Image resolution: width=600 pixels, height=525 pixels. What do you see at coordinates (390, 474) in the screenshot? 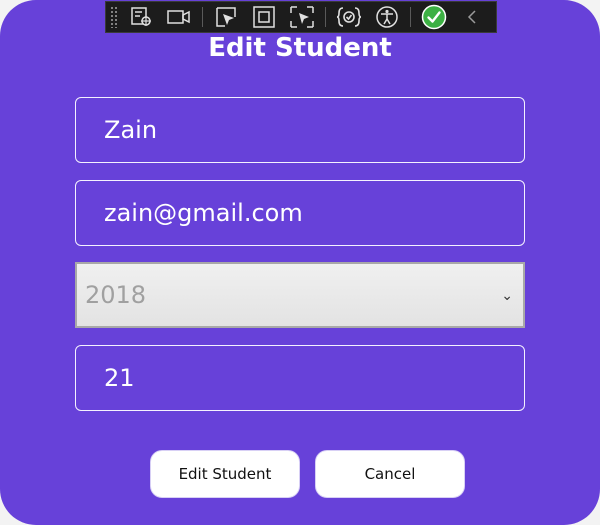
I see `cancel-button: Cancel` at bounding box center [390, 474].